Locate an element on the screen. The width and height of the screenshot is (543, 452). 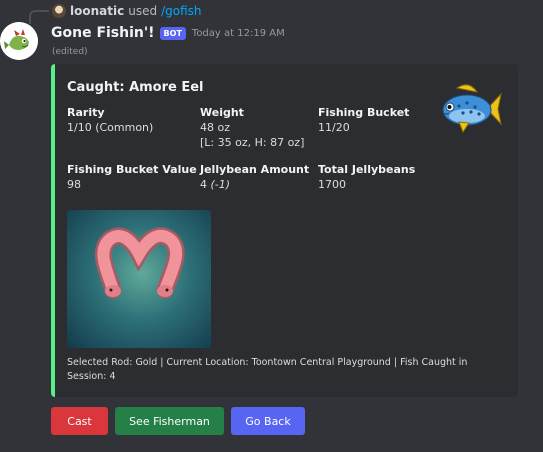
fish-bot-avatar-icon is located at coordinates (19, 41).